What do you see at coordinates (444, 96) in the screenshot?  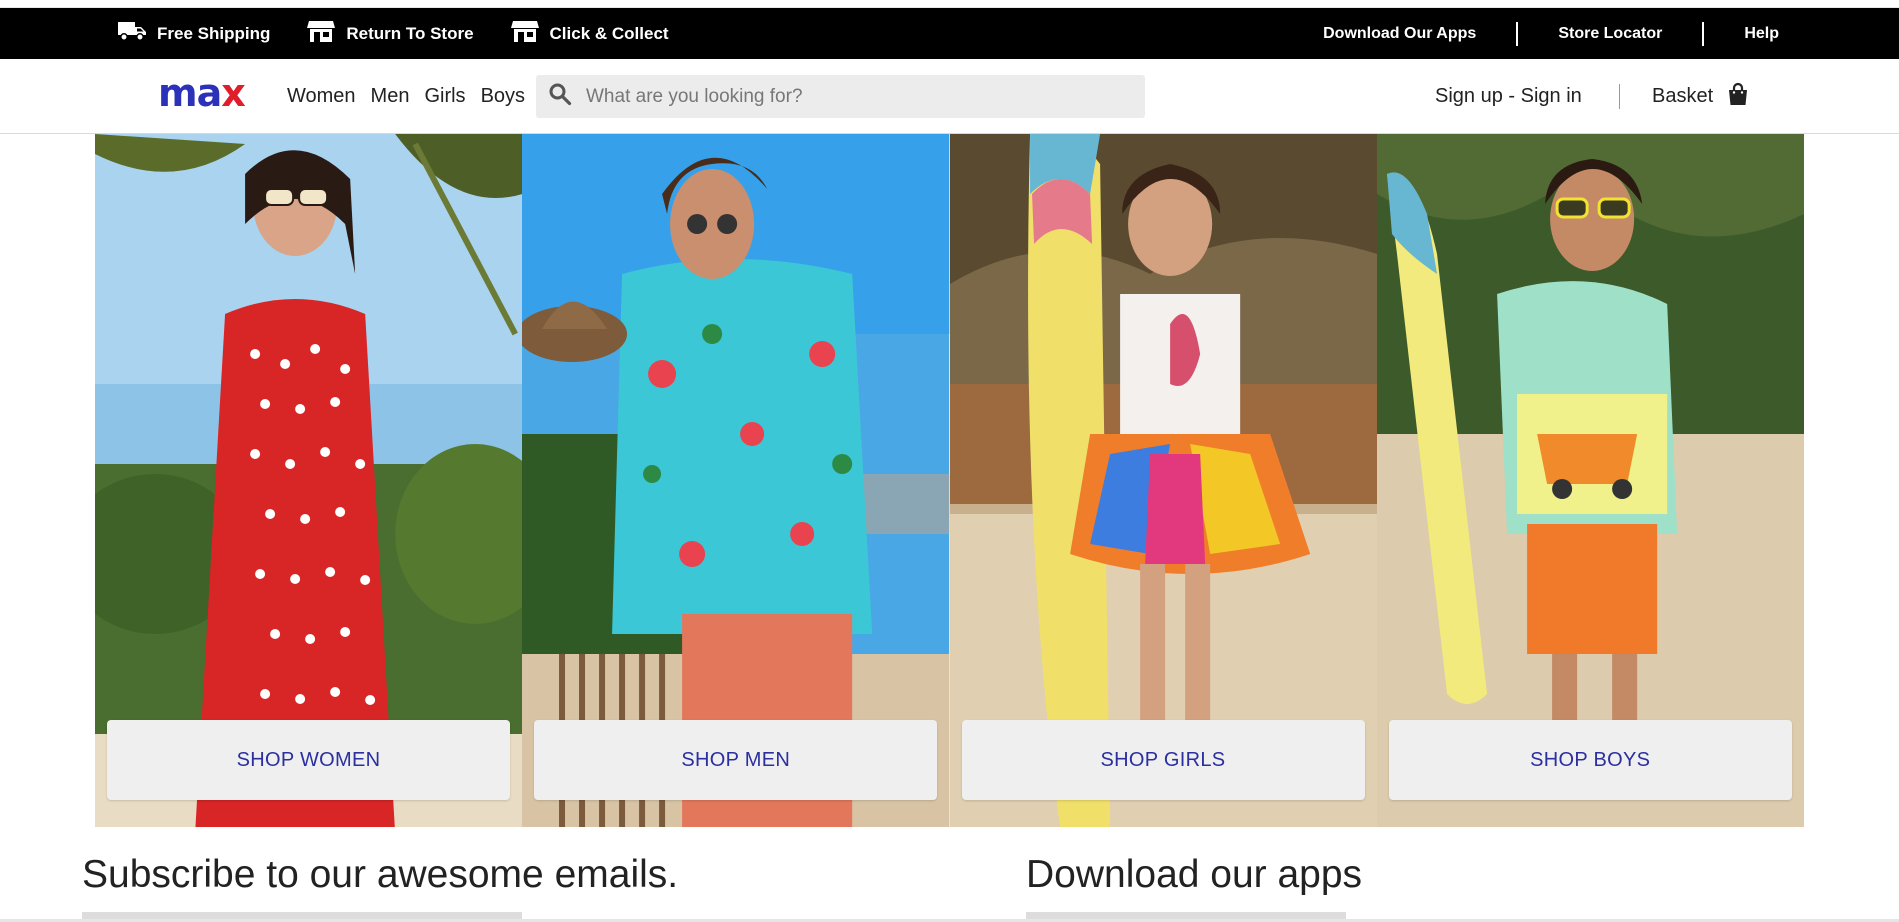 I see `nav-girls: Girls` at bounding box center [444, 96].